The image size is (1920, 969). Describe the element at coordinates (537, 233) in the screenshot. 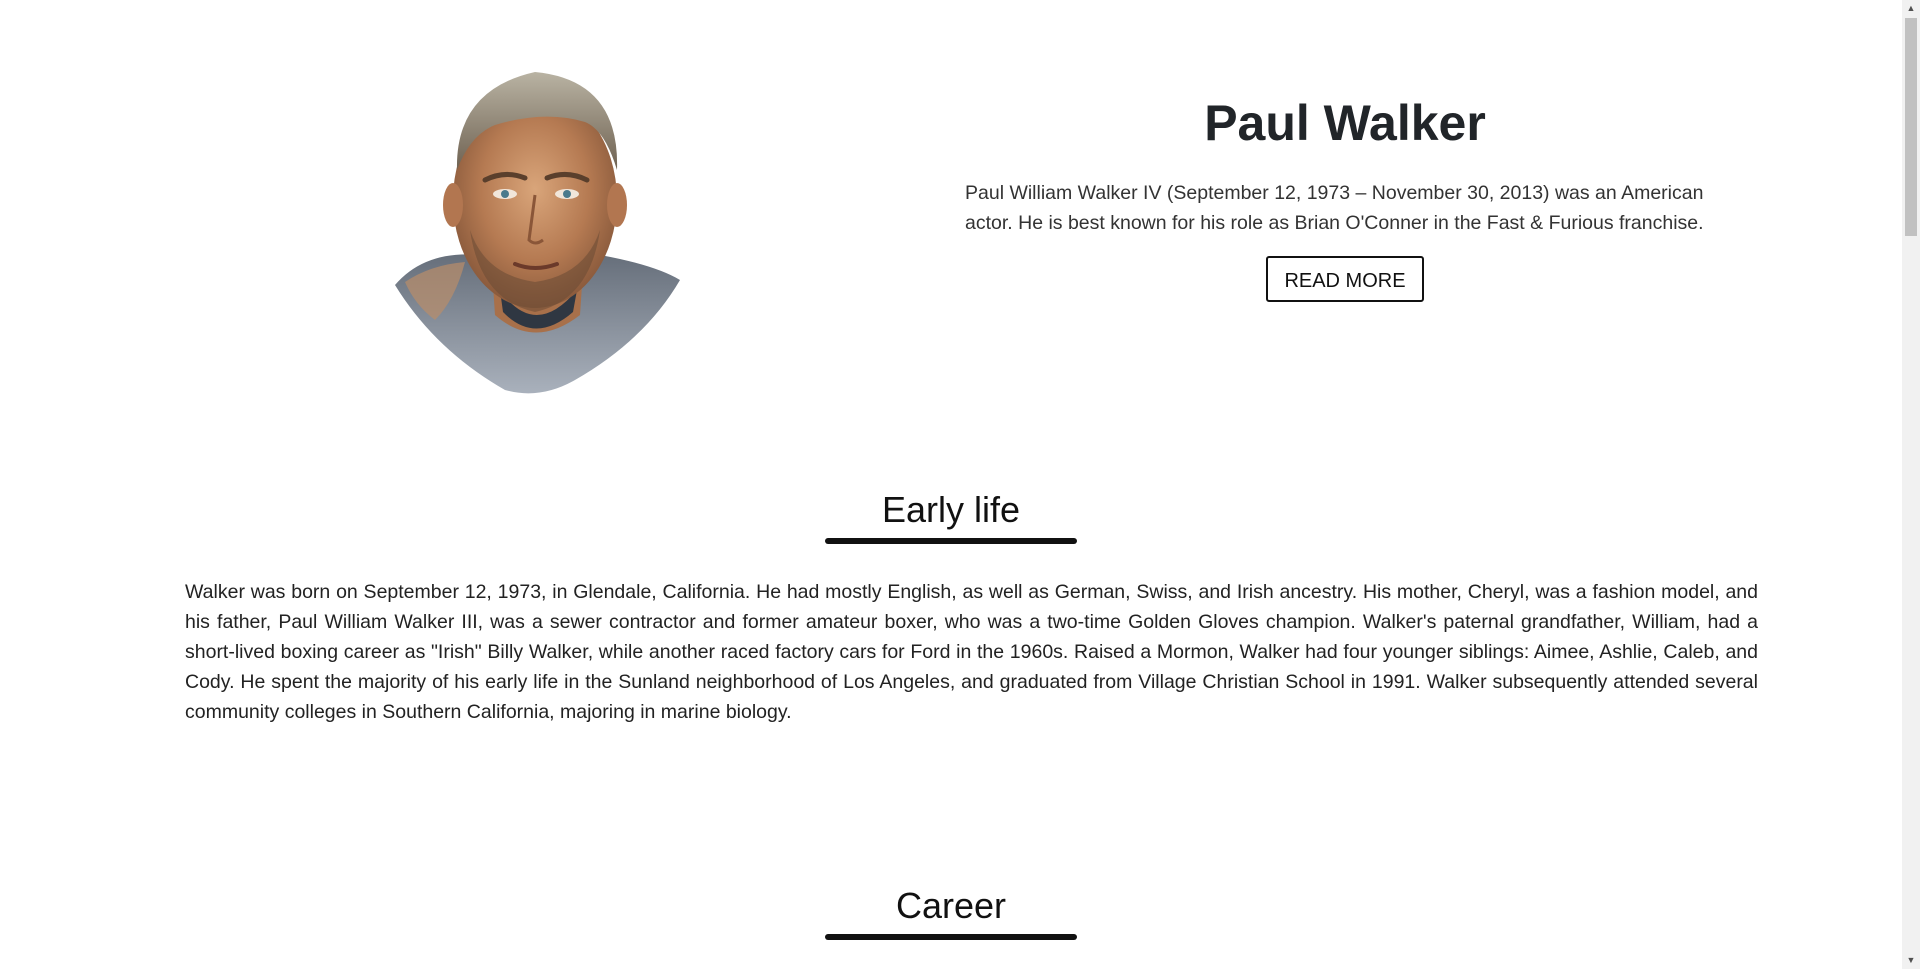

I see `portrait-image` at that location.